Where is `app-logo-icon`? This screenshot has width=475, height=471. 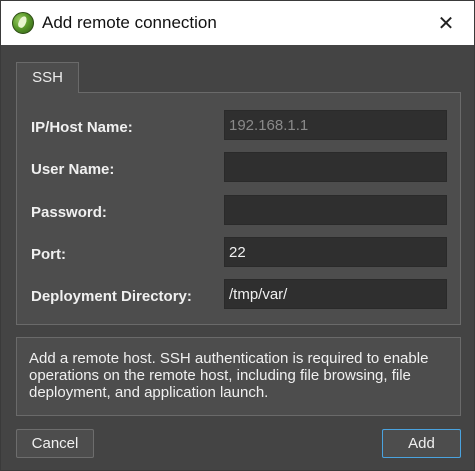 app-logo-icon is located at coordinates (23, 23).